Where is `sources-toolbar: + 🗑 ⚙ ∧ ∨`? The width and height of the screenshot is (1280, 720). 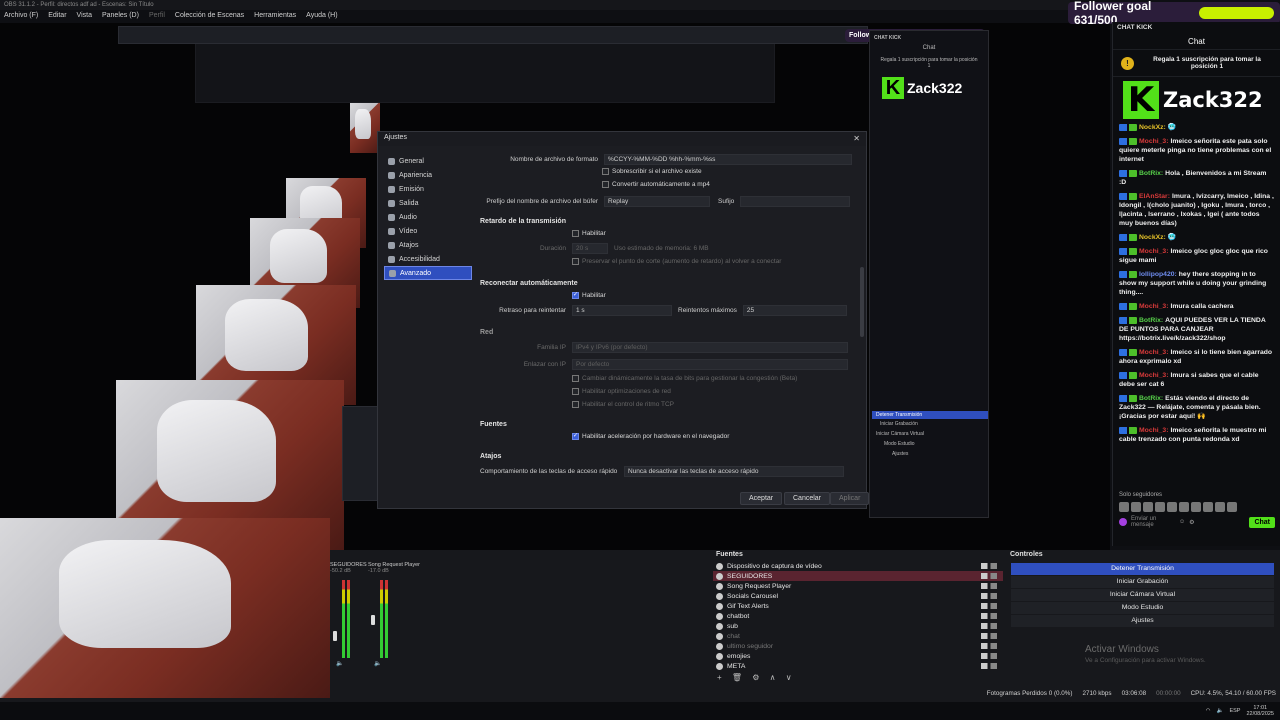
sources-toolbar: + 🗑 ⚙ ∧ ∨ is located at coordinates (858, 677).